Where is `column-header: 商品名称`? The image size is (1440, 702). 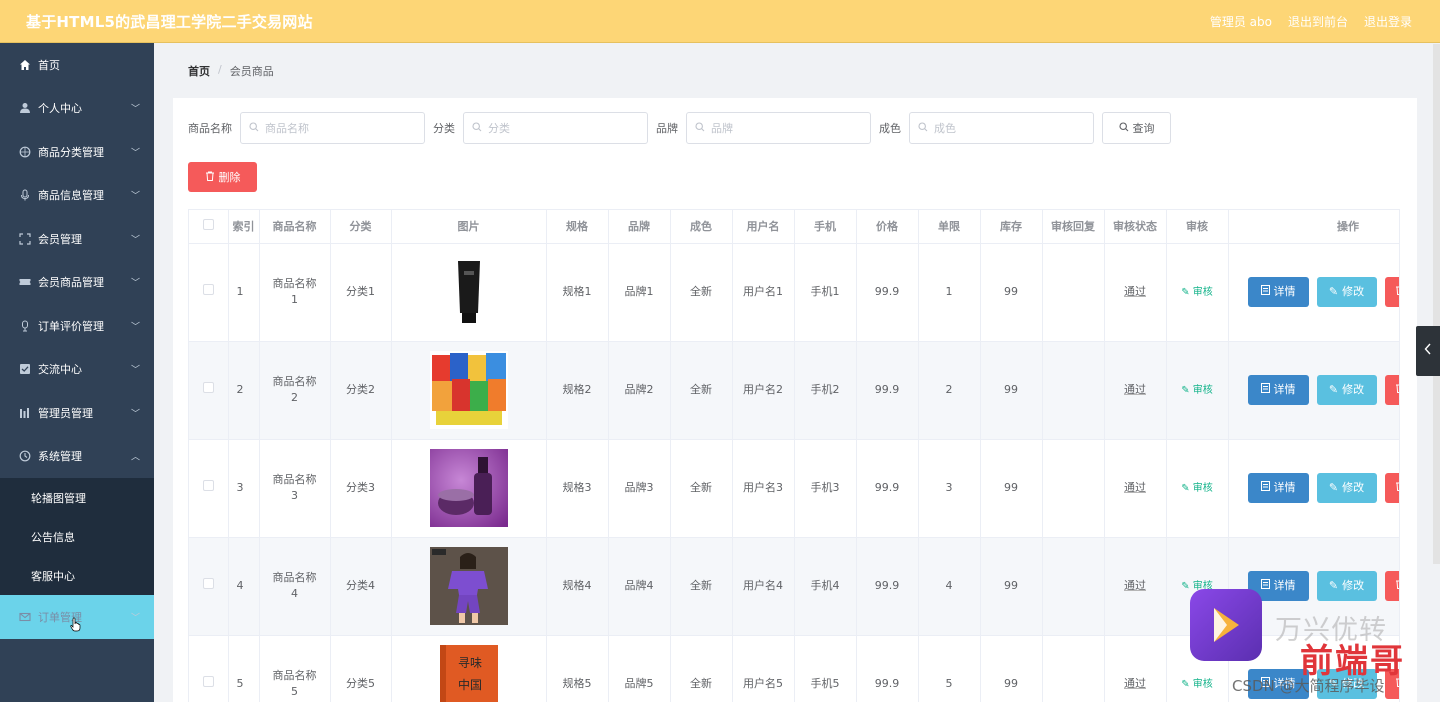
column-header: 商品名称 is located at coordinates (295, 227).